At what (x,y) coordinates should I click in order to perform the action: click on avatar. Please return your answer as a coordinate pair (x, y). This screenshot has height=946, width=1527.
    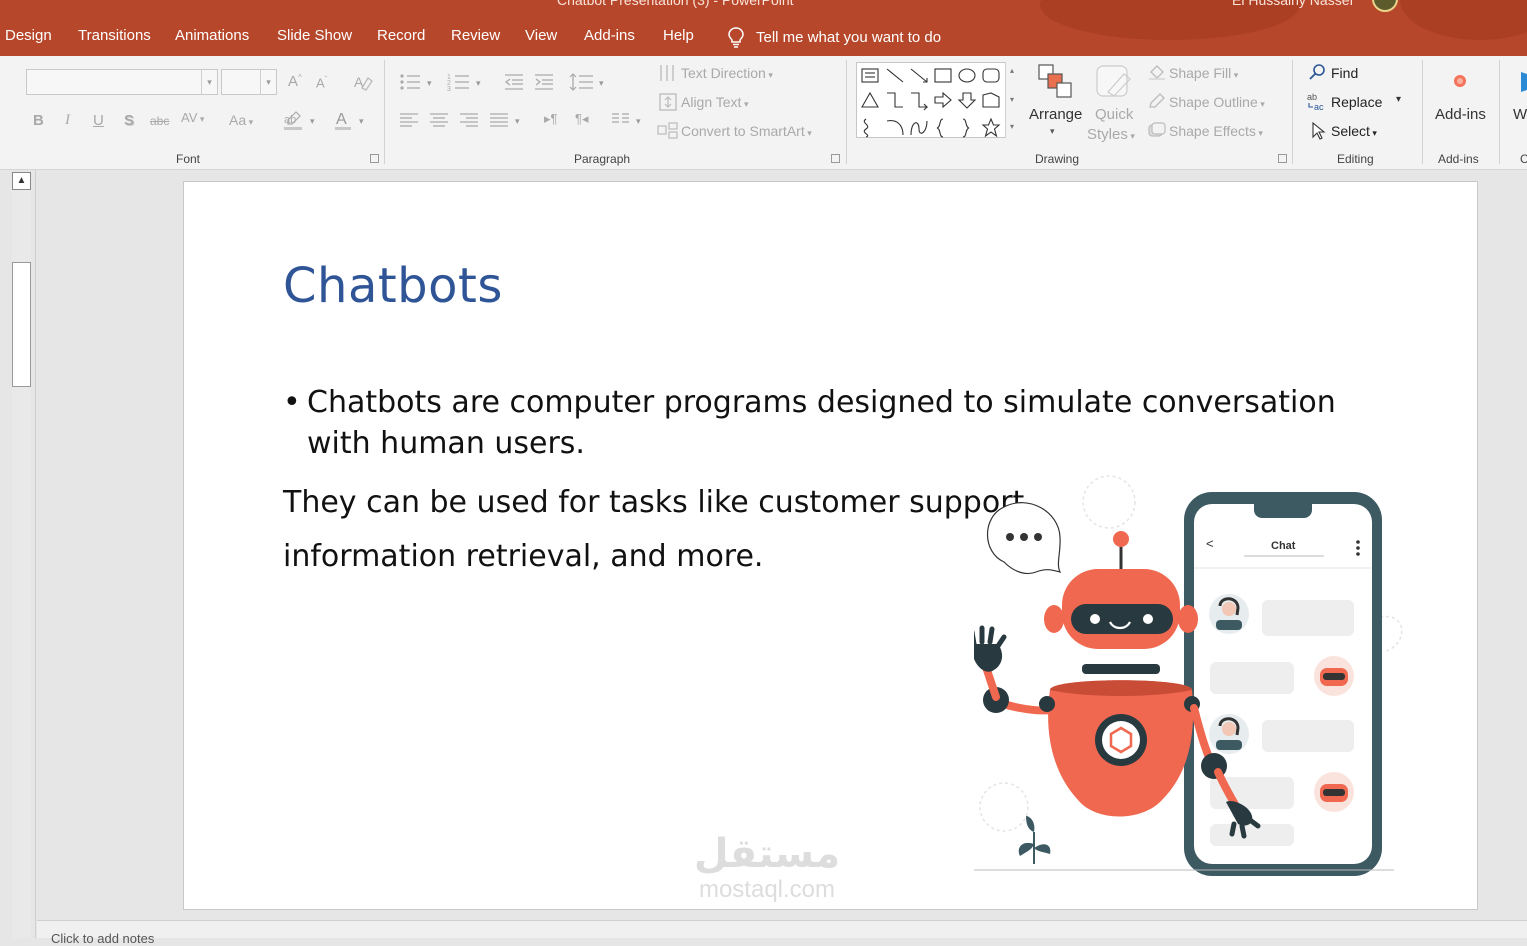
    Looking at the image, I should click on (1385, 6).